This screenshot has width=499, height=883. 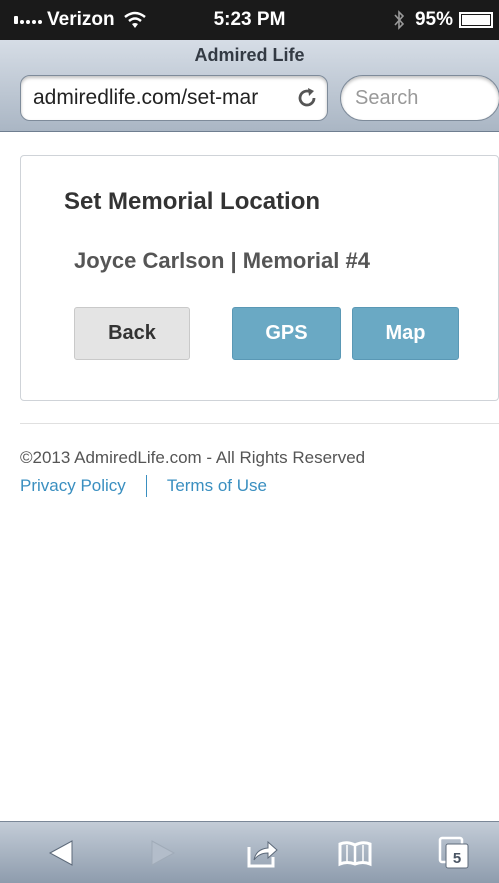 I want to click on url-text: admiredlife.com/set-mar, so click(x=146, y=97).